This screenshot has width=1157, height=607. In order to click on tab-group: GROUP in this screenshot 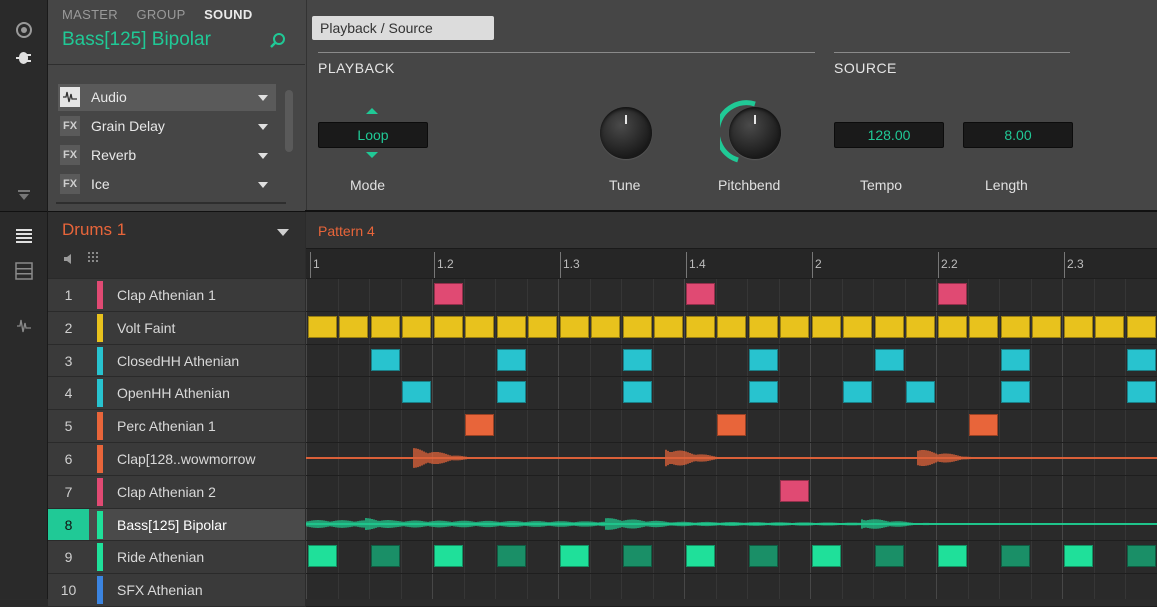, I will do `click(160, 14)`.